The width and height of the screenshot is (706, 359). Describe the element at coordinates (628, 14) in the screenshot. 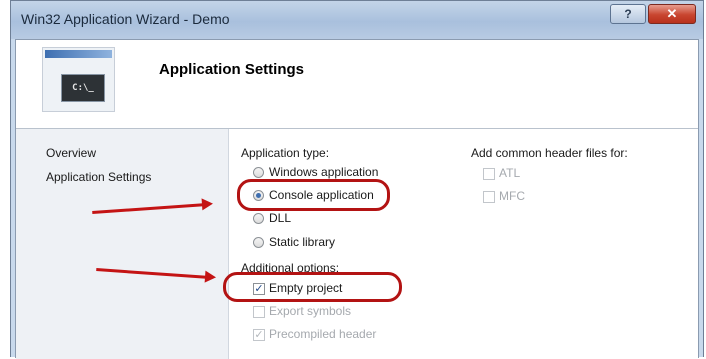

I see `help-button: ?` at that location.